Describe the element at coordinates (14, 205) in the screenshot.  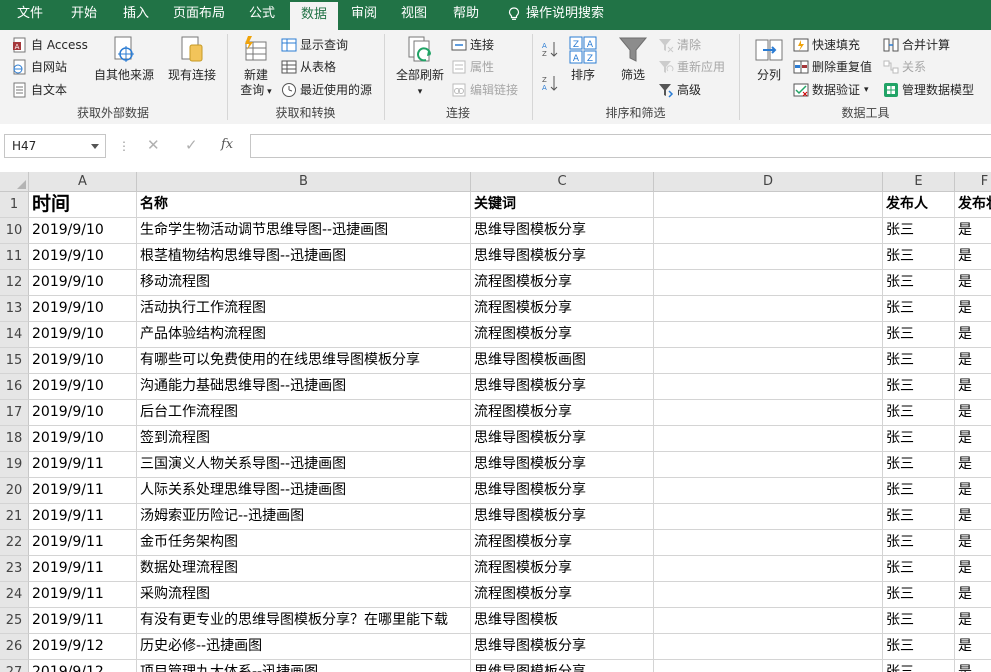
I see `row-header: 1` at that location.